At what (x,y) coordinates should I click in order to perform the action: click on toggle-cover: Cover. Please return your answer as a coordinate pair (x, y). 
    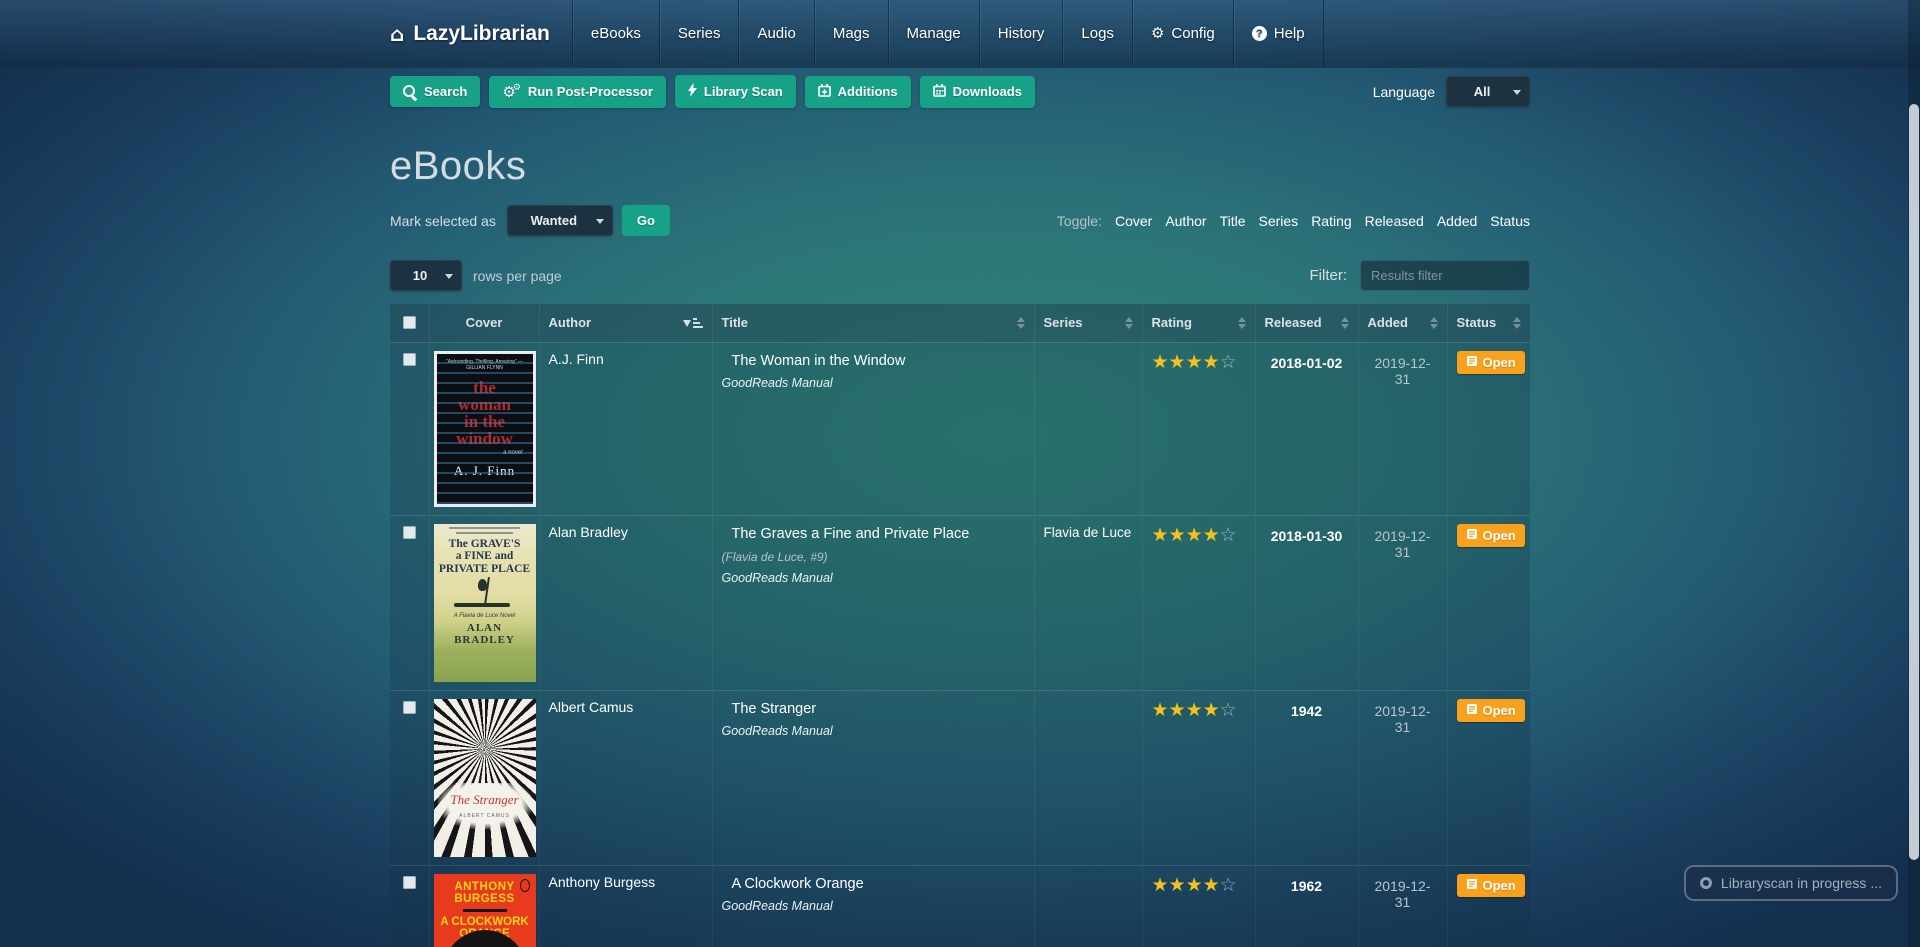
    Looking at the image, I should click on (1133, 221).